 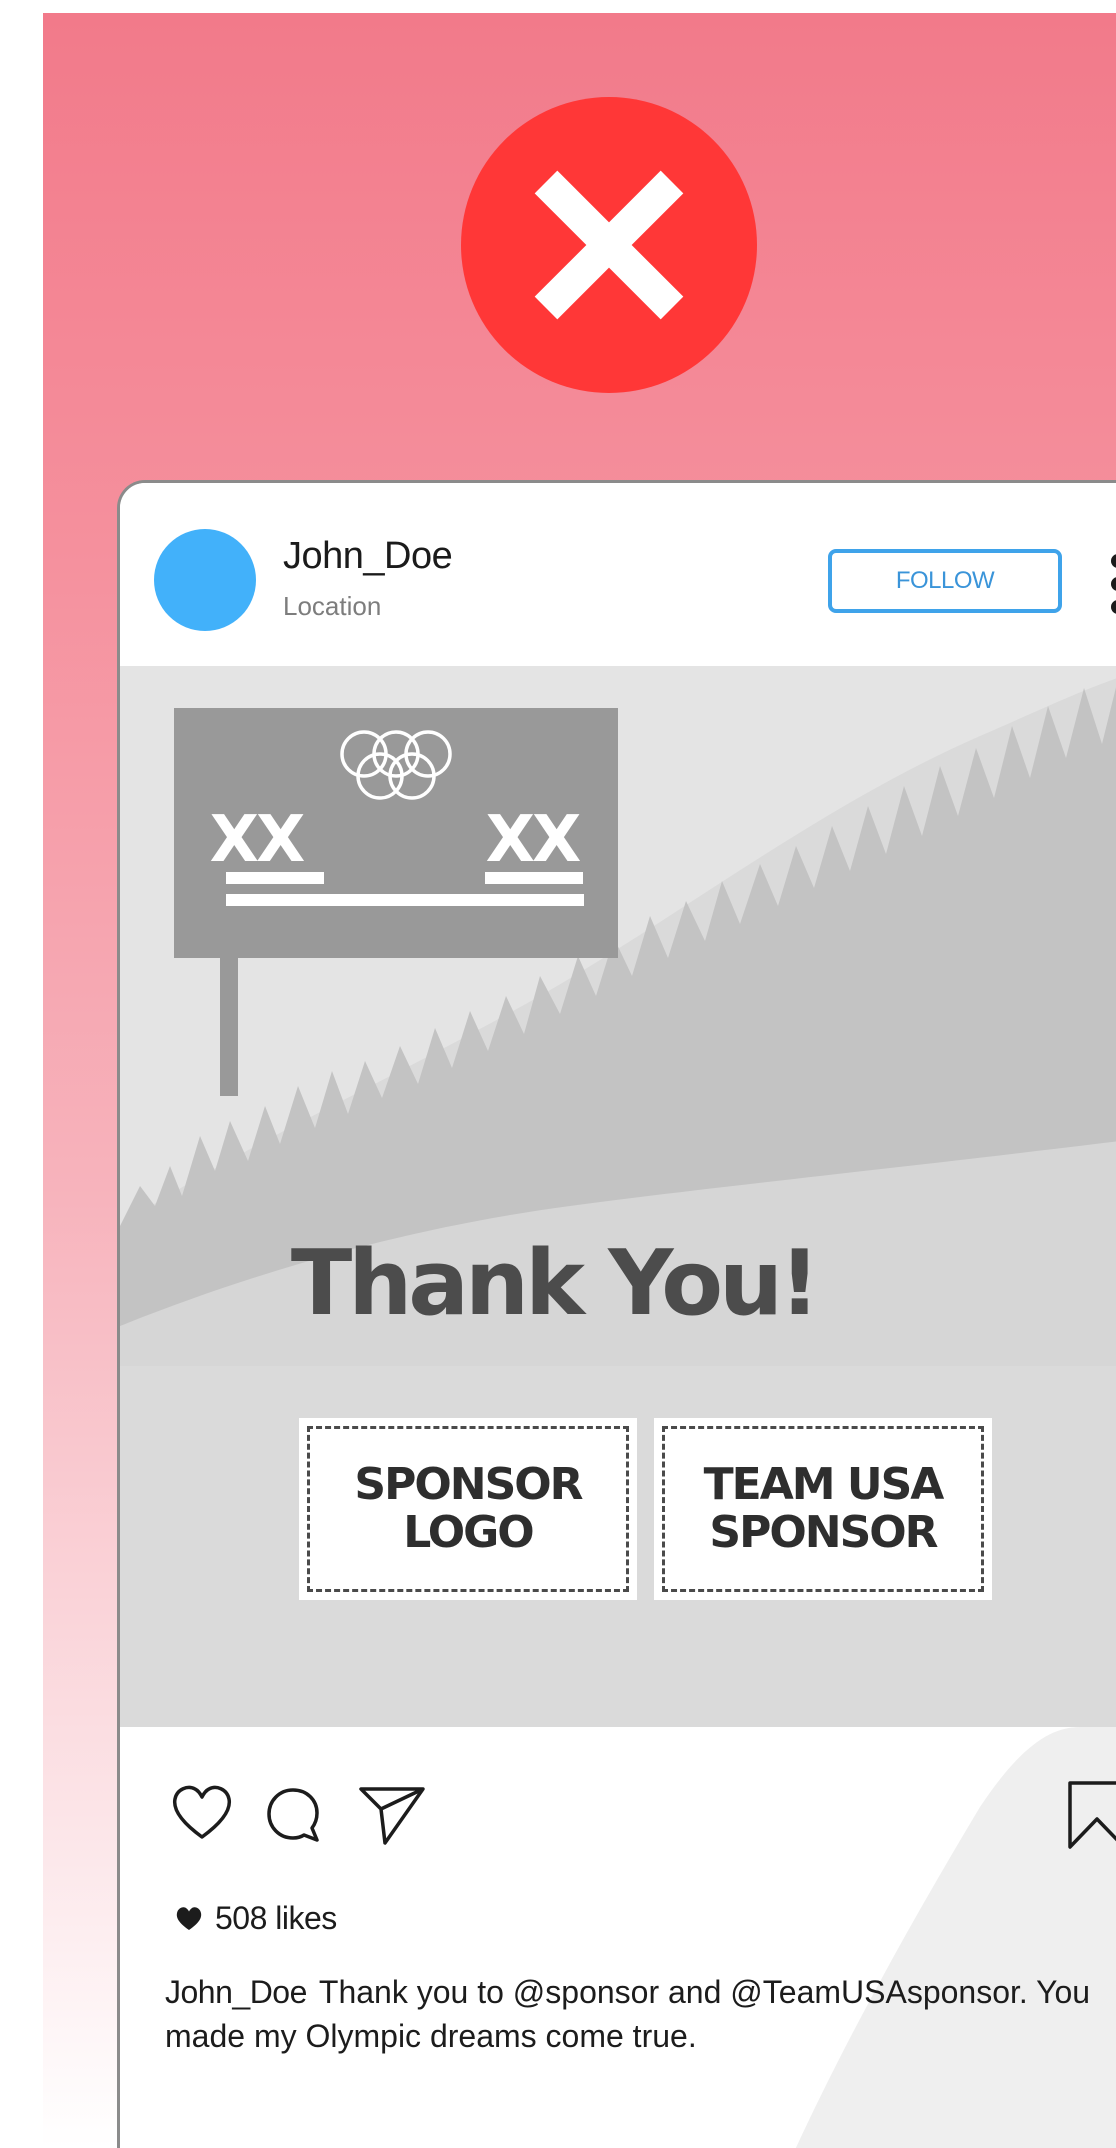 I want to click on caption-username: John_Doe, so click(x=236, y=1992).